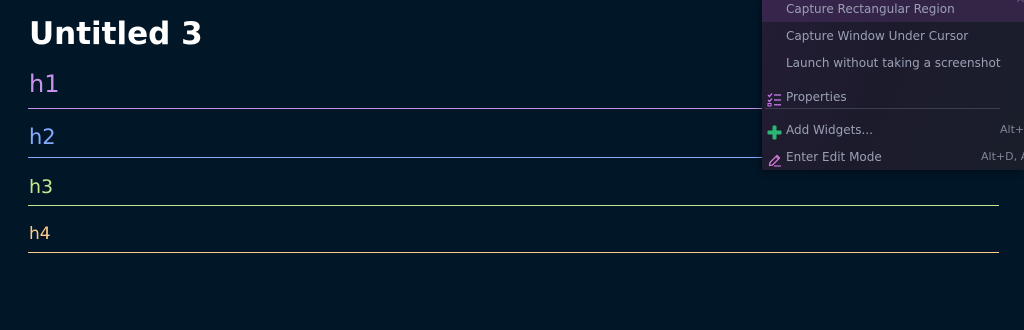  I want to click on menu-item-enter-edit-mode: Enter Edit Mode Alt+D, Al, so click(893, 157).